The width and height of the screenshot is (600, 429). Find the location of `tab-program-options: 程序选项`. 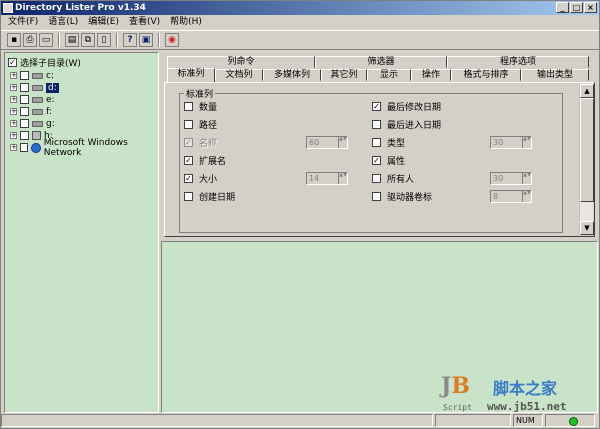

tab-program-options: 程序选项 is located at coordinates (518, 62).